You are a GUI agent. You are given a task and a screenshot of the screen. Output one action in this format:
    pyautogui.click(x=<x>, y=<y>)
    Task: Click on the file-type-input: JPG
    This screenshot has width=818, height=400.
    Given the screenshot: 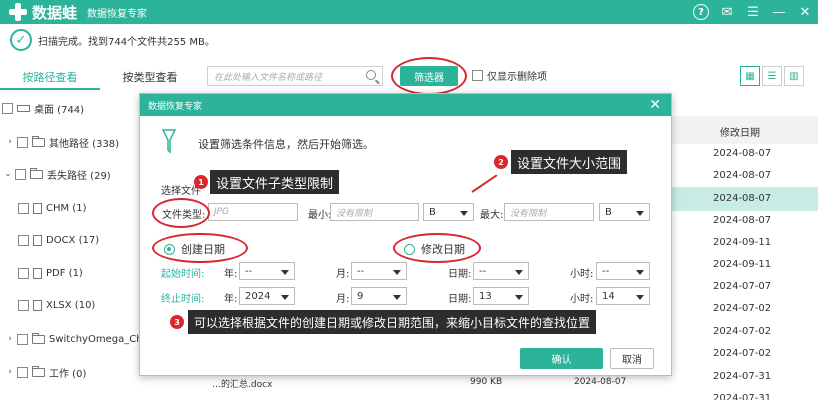 What is the action you would take?
    pyautogui.click(x=253, y=212)
    